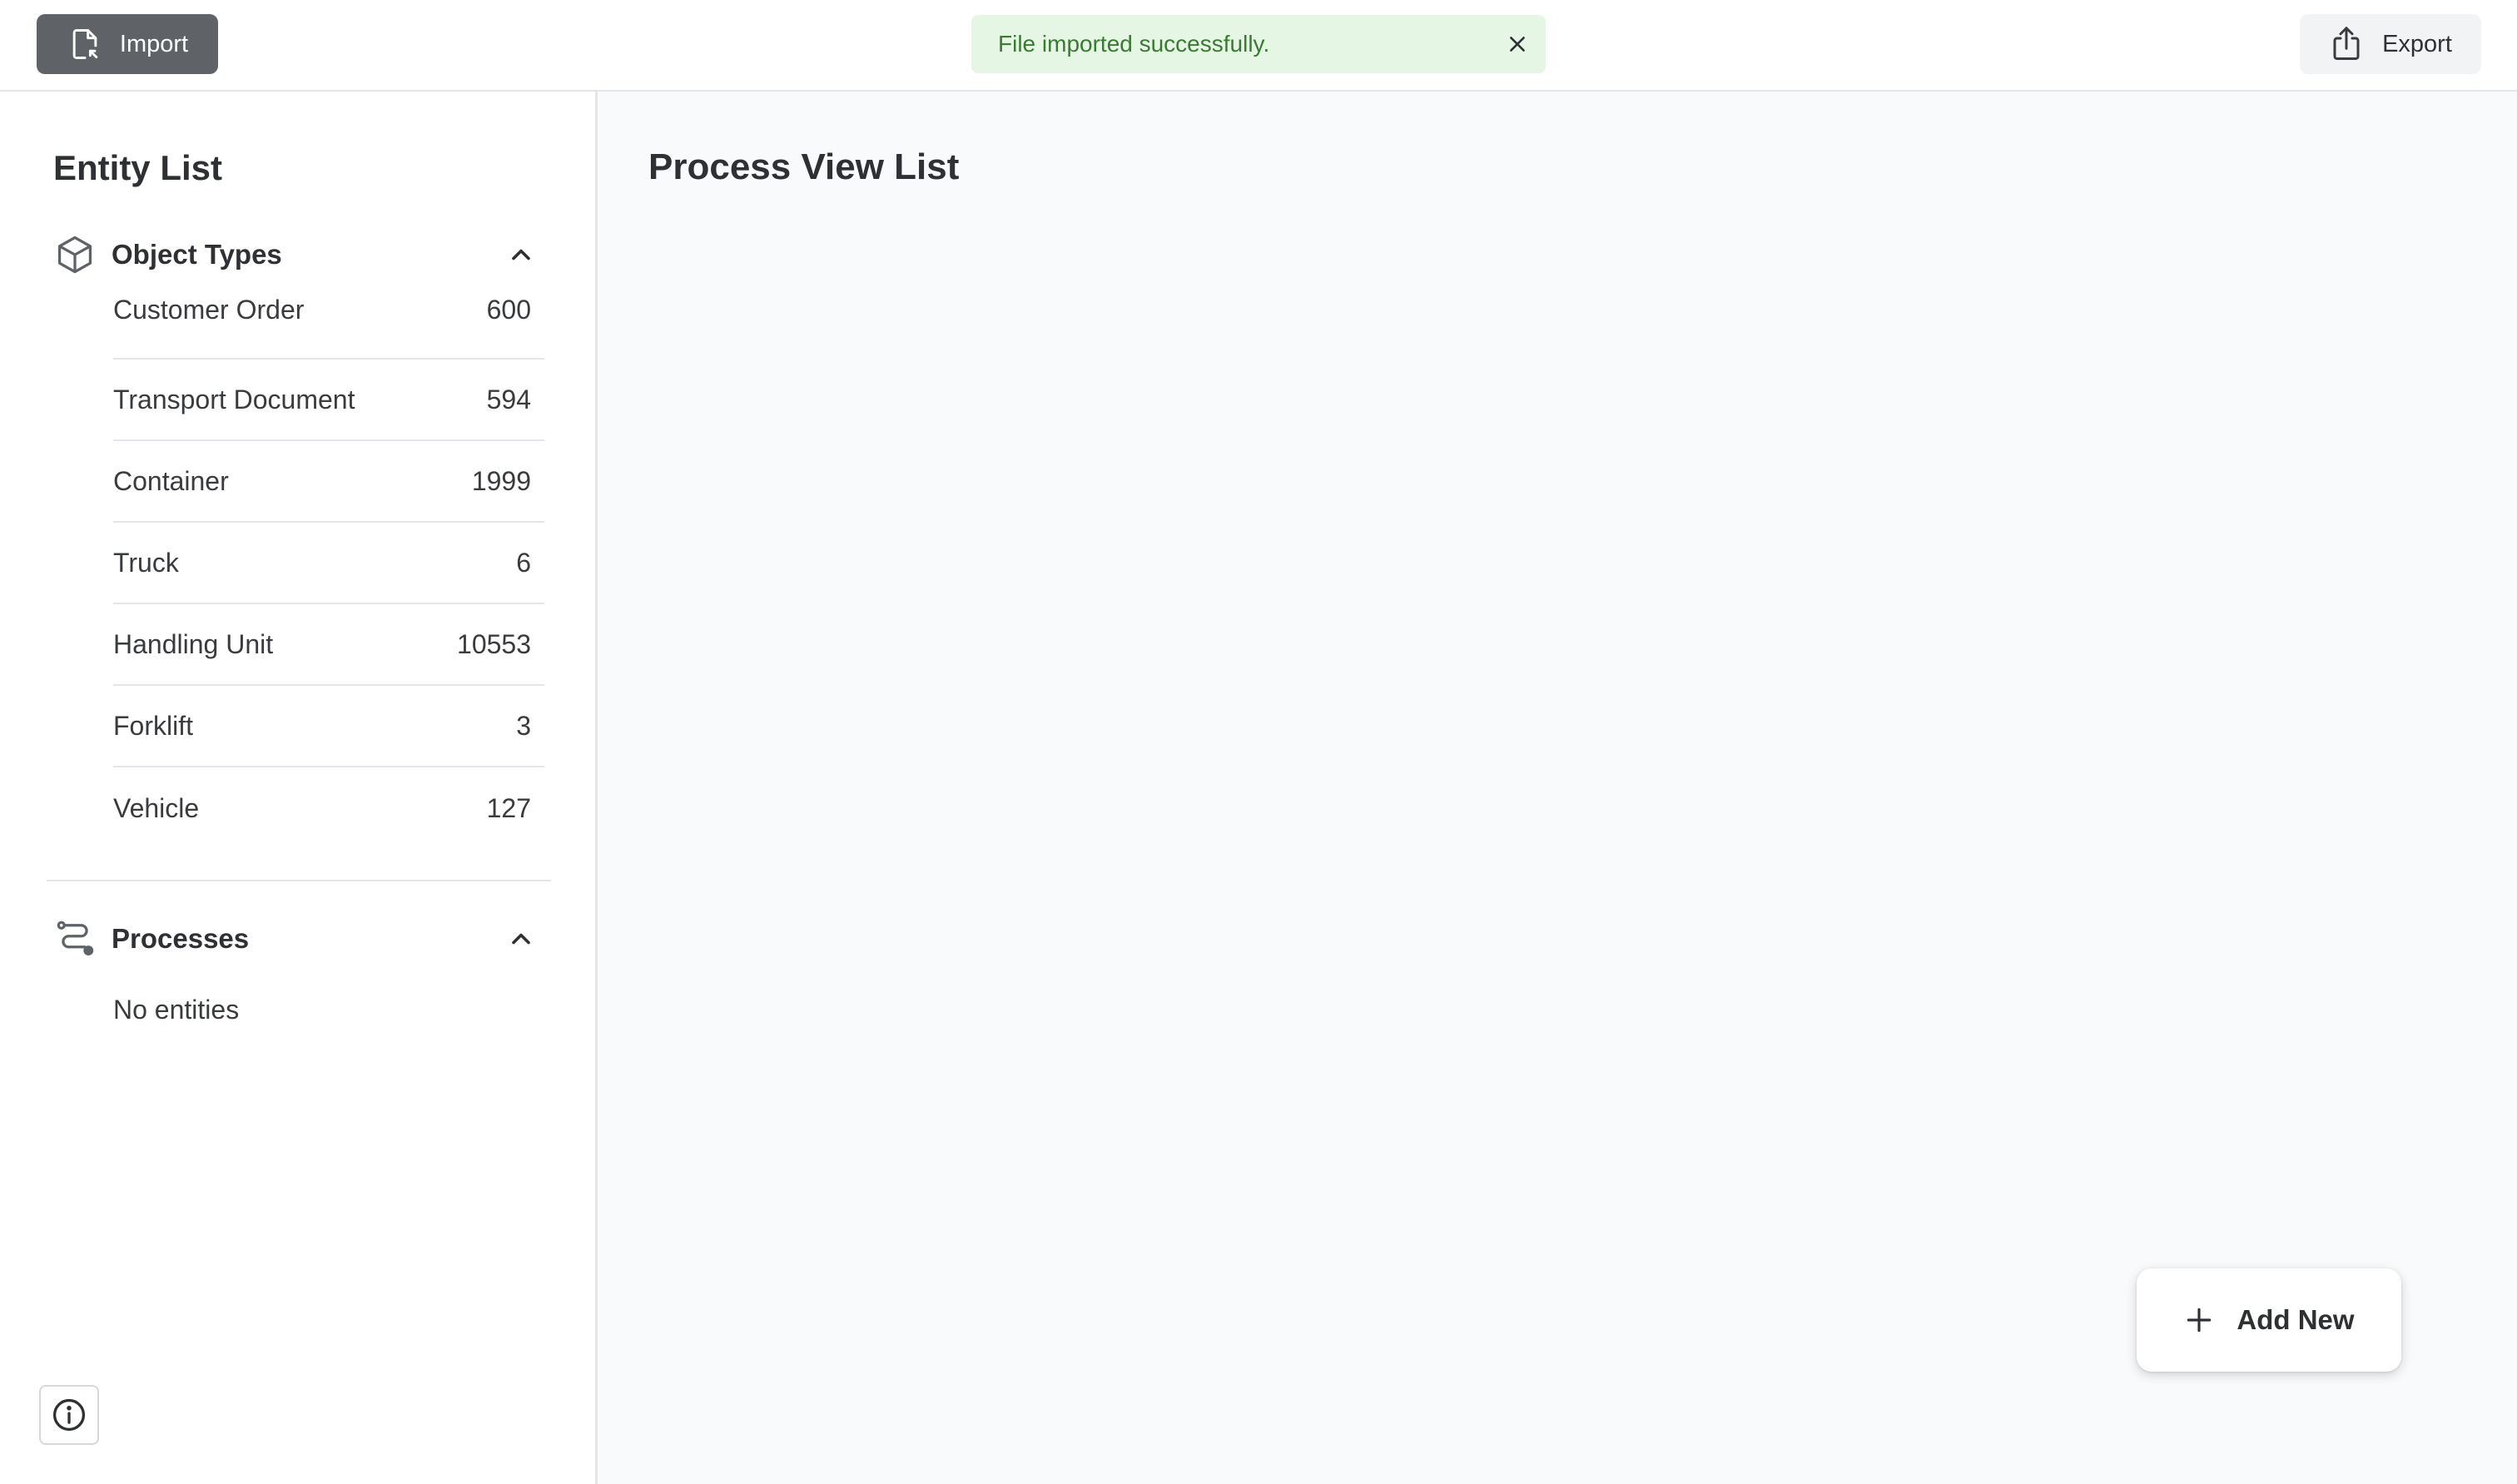  Describe the element at coordinates (523, 562) in the screenshot. I see `object-type-count: 6` at that location.